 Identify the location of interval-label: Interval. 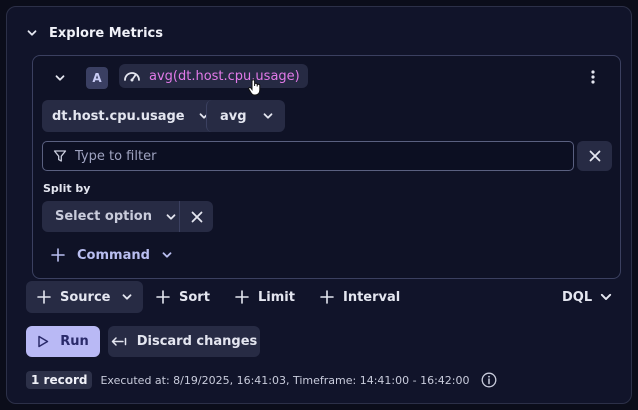
(372, 297).